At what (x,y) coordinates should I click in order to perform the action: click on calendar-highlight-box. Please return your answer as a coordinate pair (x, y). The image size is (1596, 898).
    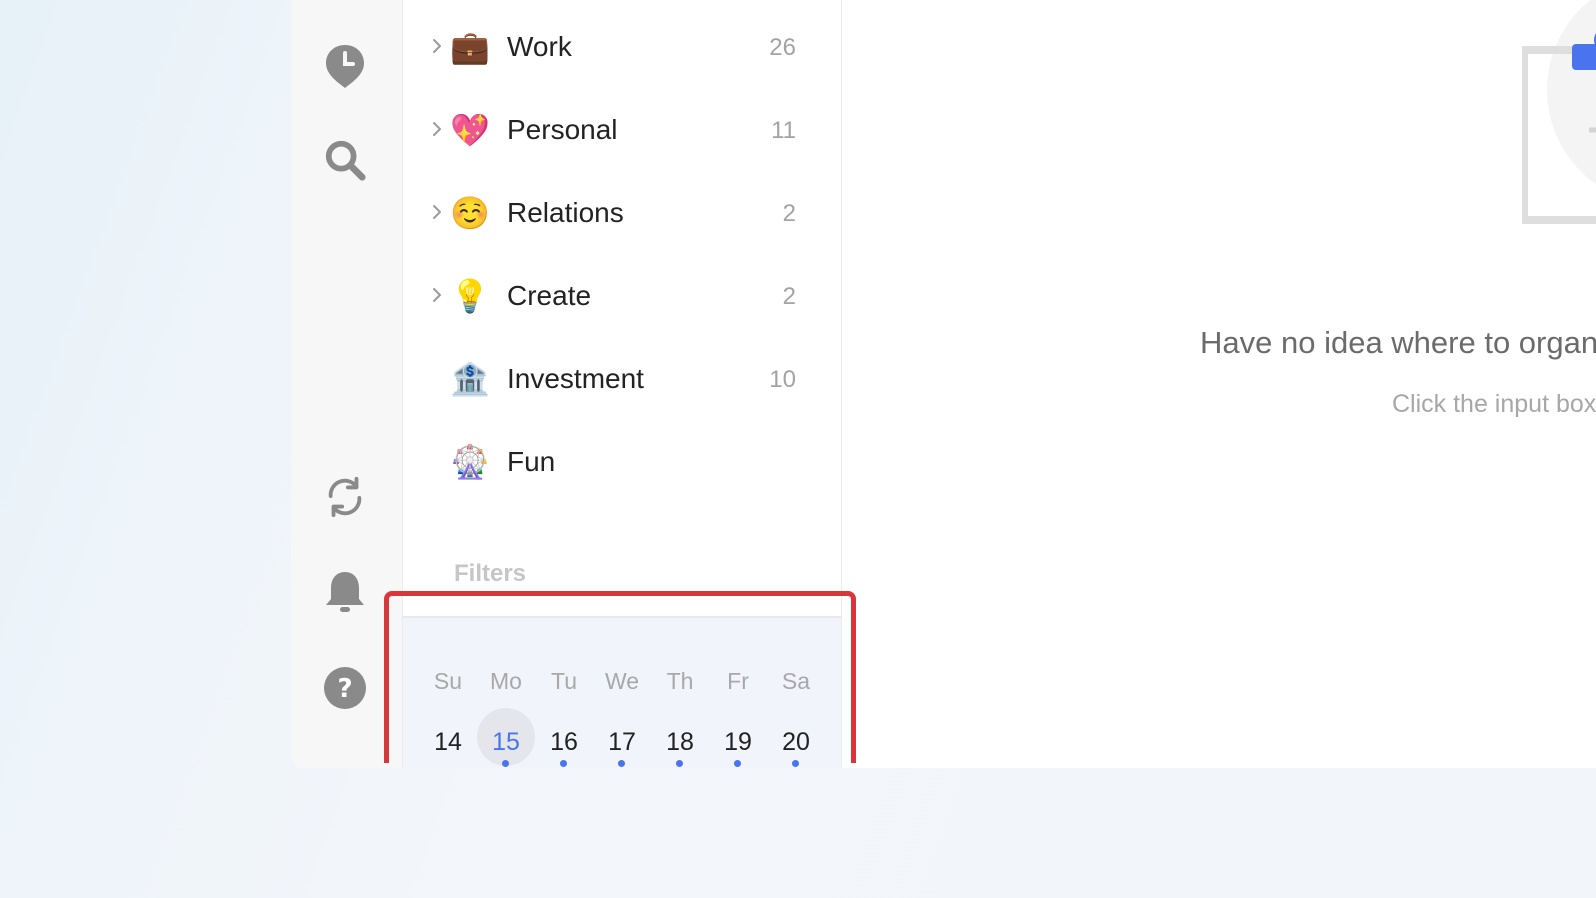
    Looking at the image, I should click on (620, 677).